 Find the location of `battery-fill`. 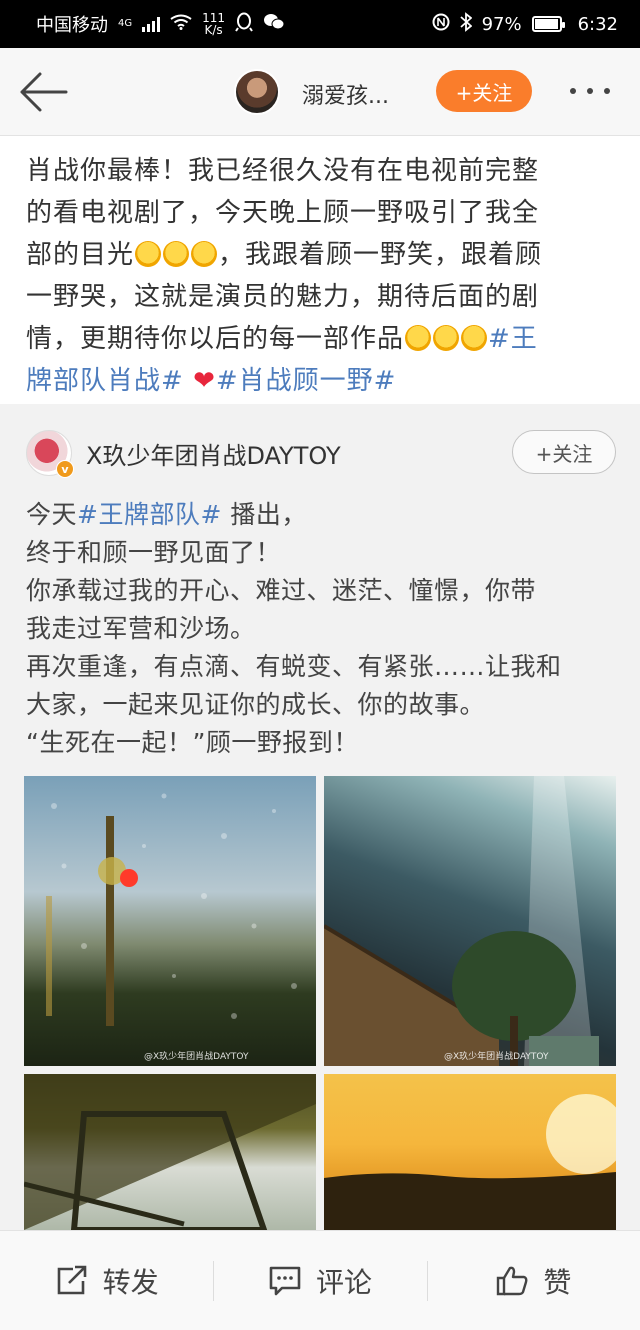

battery-fill is located at coordinates (546, 24).